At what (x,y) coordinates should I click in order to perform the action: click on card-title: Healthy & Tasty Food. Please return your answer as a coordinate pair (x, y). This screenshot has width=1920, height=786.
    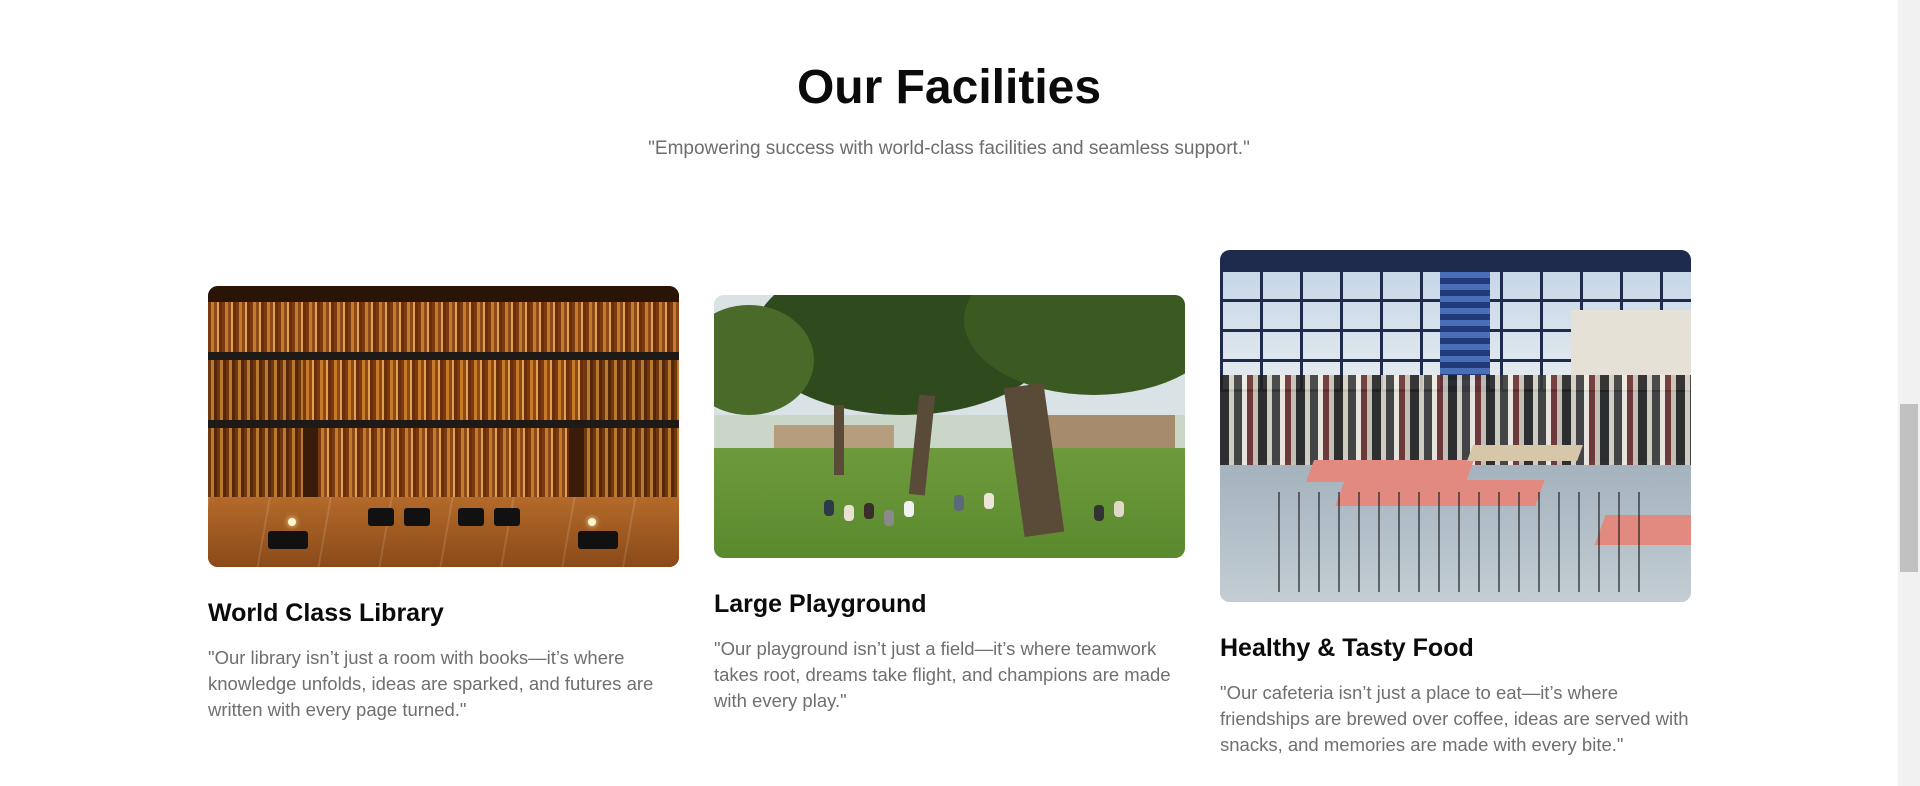
    Looking at the image, I should click on (1347, 648).